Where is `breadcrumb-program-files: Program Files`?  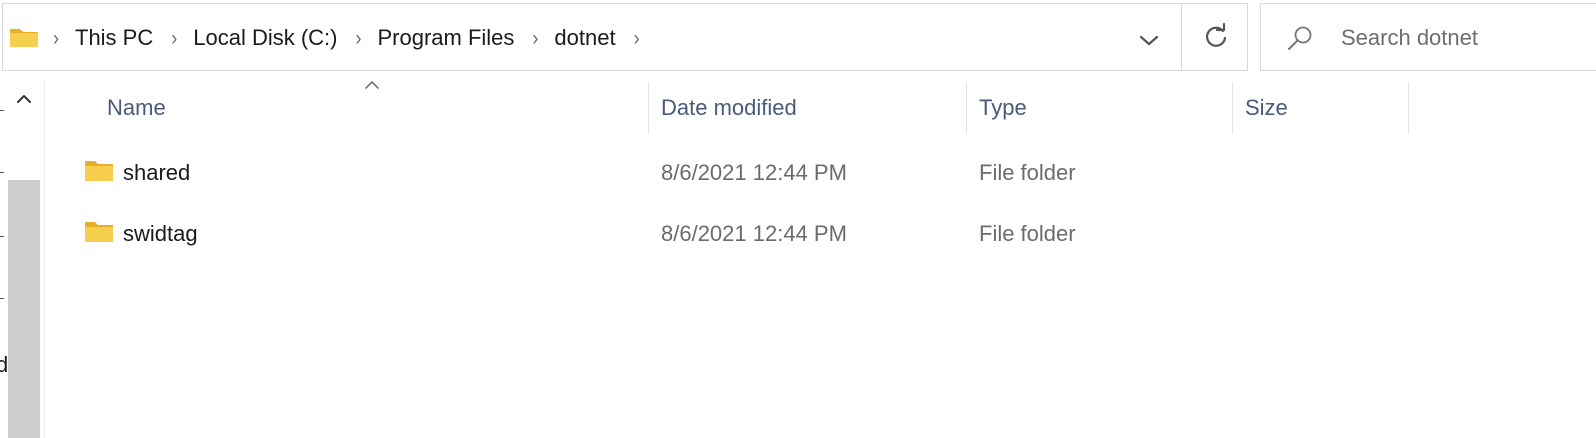 breadcrumb-program-files: Program Files is located at coordinates (446, 38).